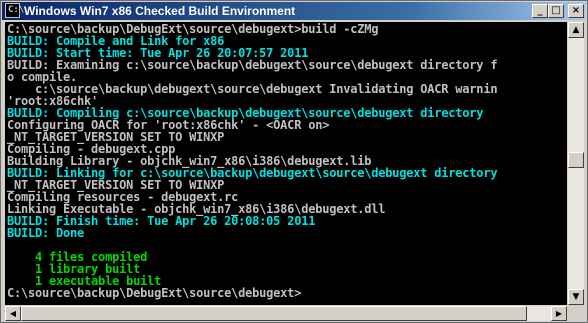 The image size is (588, 323). I want to click on scroll-right-button: ▶, so click(559, 313).